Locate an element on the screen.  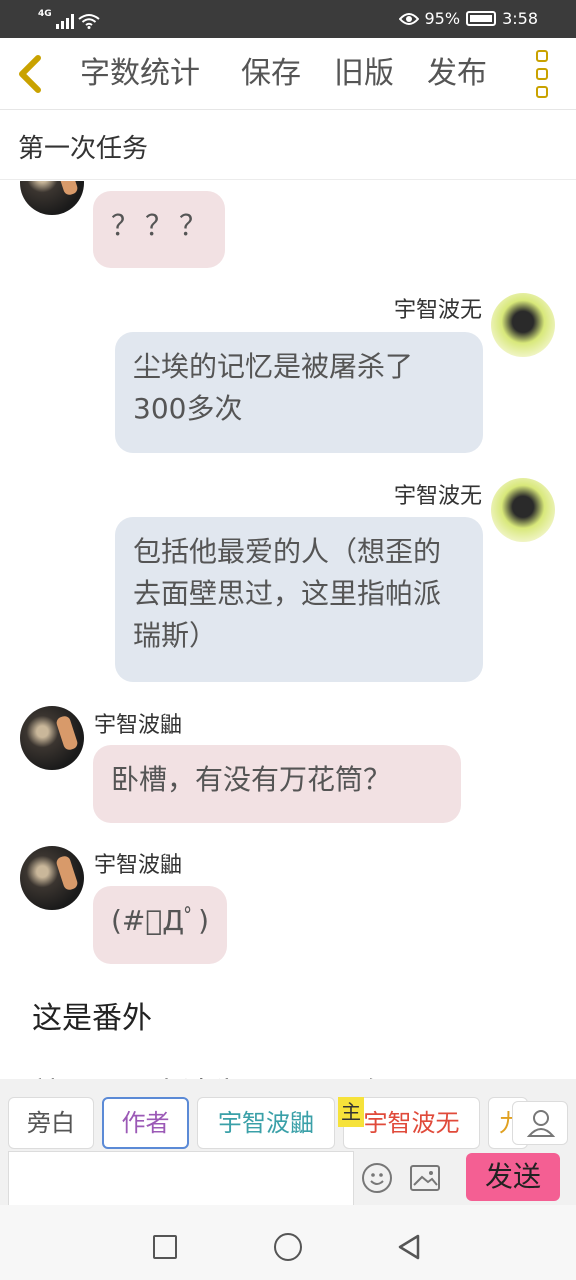
chapter-title-bar: 第一次任务 is located at coordinates (288, 145).